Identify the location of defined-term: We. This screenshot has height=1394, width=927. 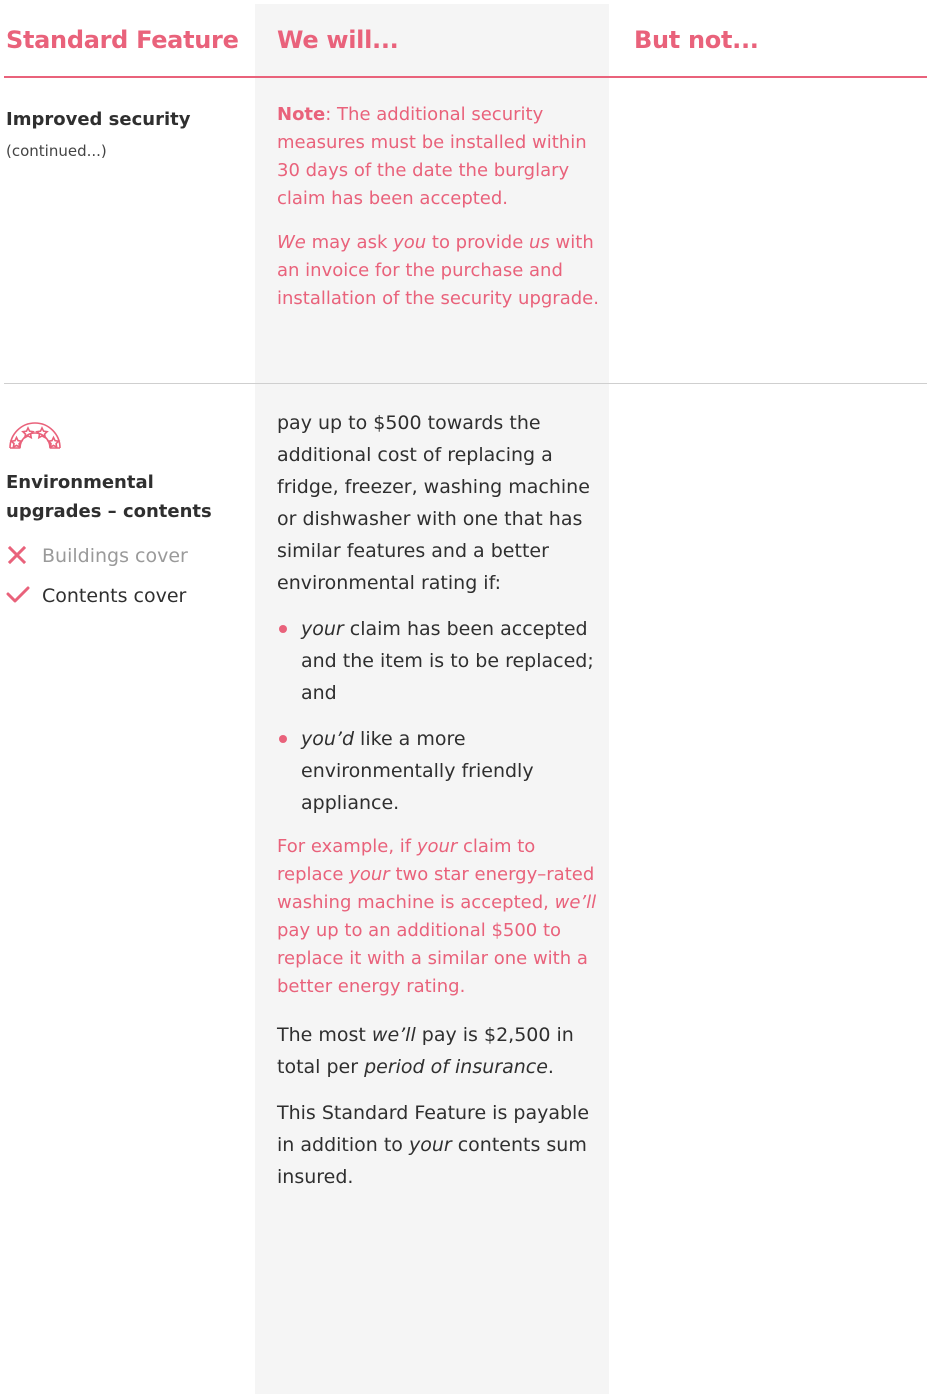
(291, 242).